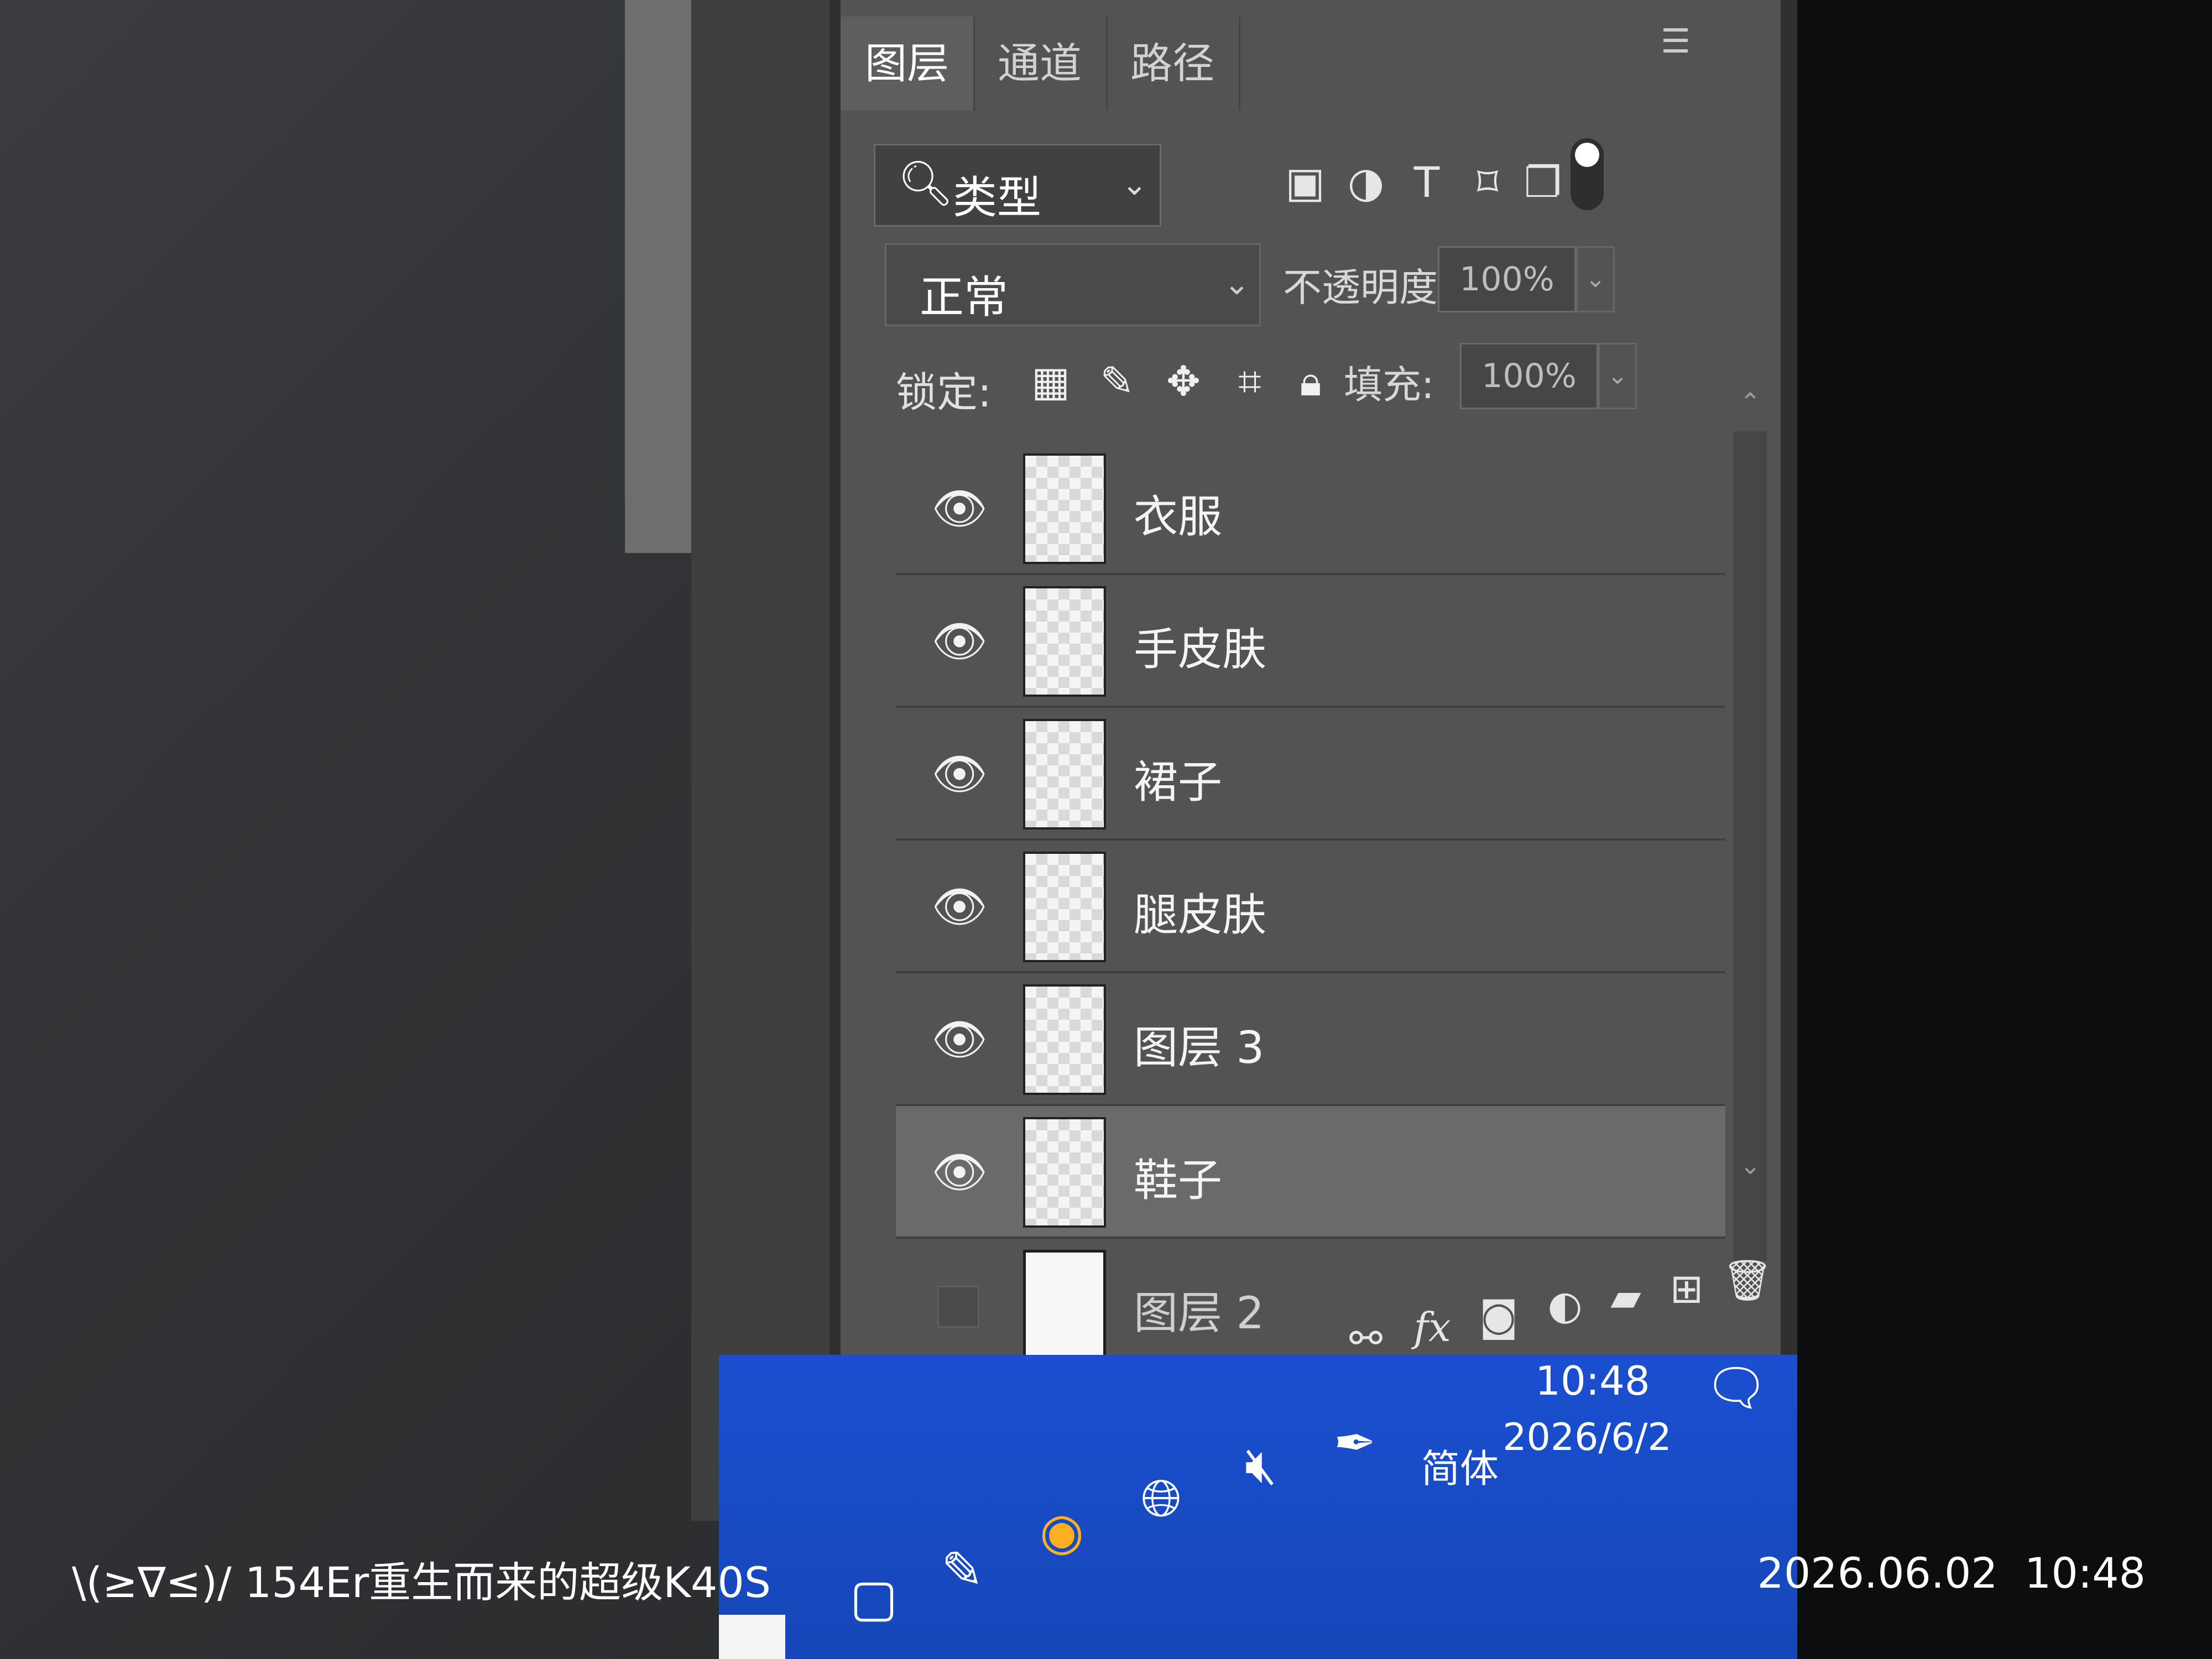  What do you see at coordinates (1507, 279) in the screenshot?
I see `opacity-input: 100%` at bounding box center [1507, 279].